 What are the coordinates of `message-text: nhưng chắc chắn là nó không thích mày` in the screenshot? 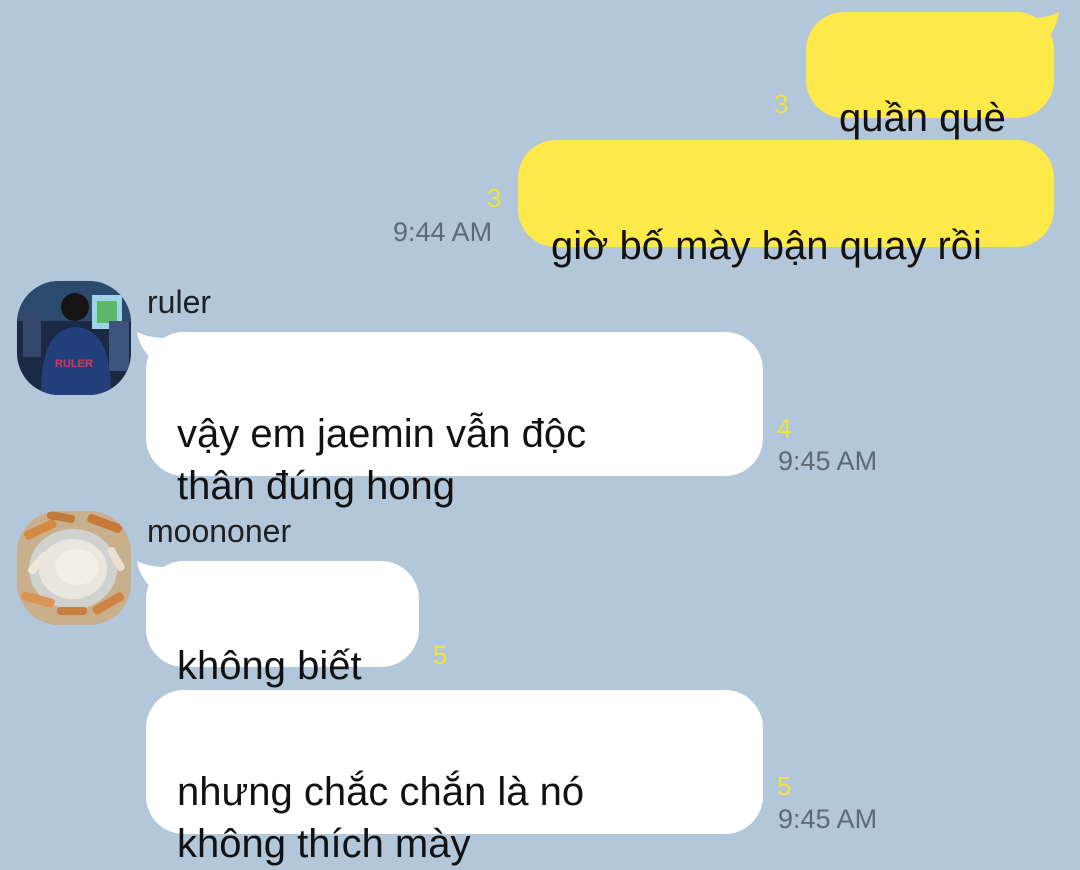 It's located at (381, 818).